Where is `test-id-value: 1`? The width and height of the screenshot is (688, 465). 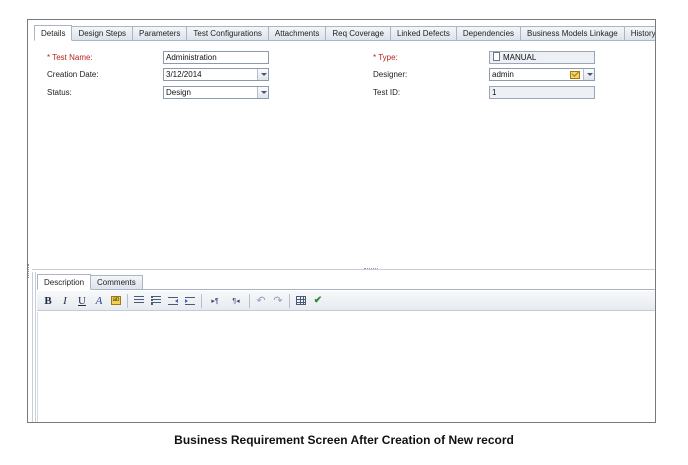
test-id-value: 1 is located at coordinates (494, 92).